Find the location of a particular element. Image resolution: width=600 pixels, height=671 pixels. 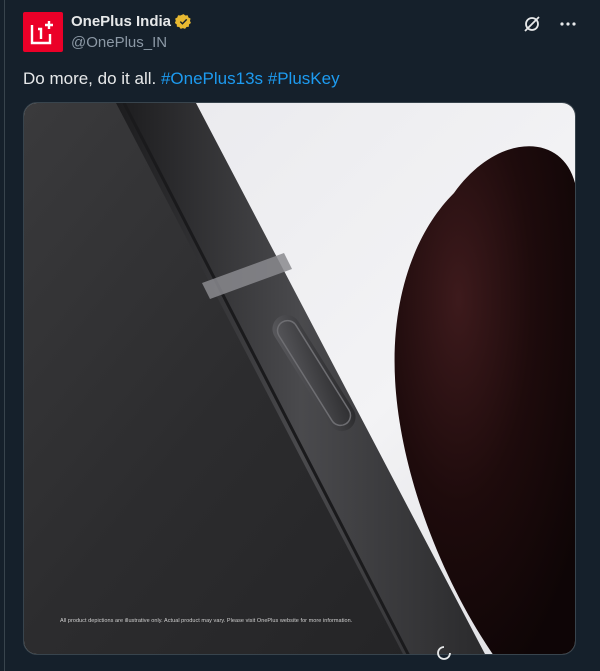

hashtag-link: #PlusKey is located at coordinates (304, 78).